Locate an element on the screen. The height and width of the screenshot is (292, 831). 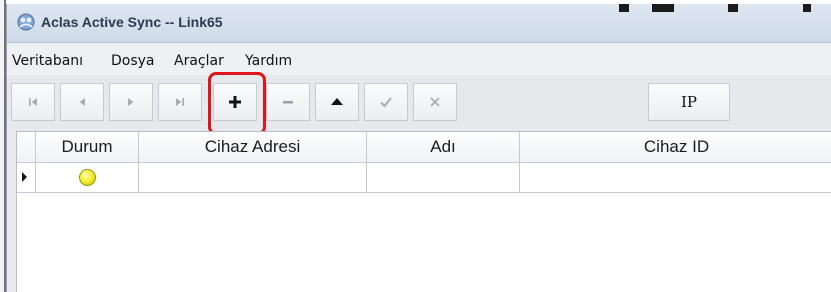
post-edit-button is located at coordinates (386, 102).